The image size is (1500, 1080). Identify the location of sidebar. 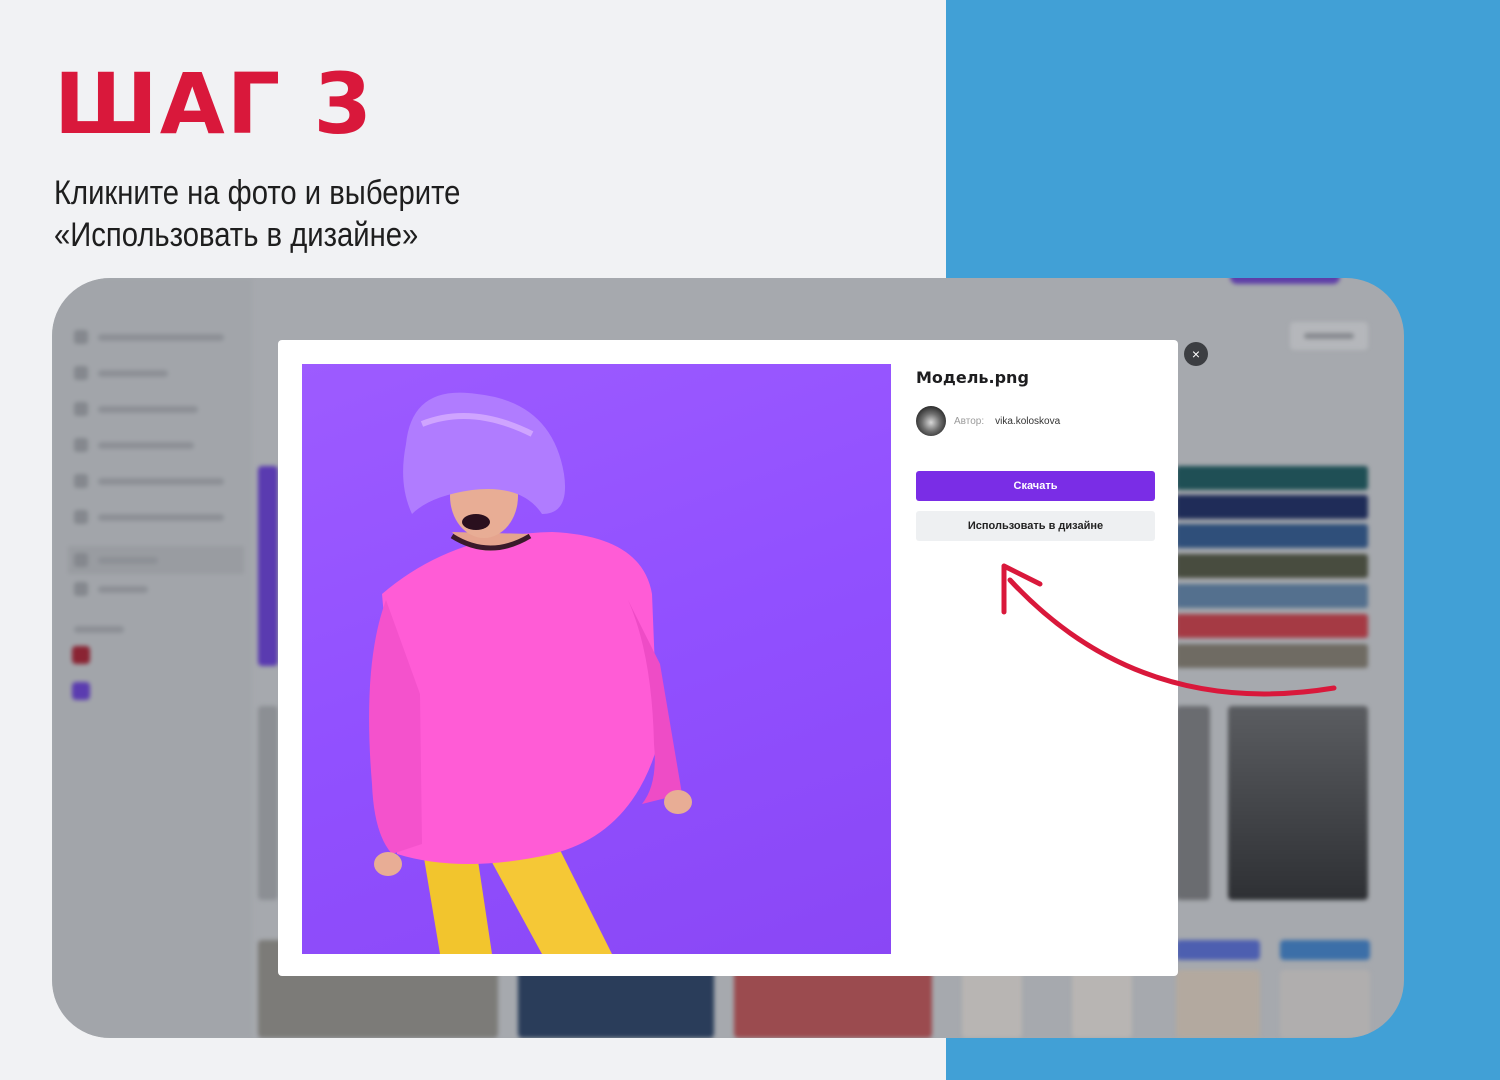
(152, 658).